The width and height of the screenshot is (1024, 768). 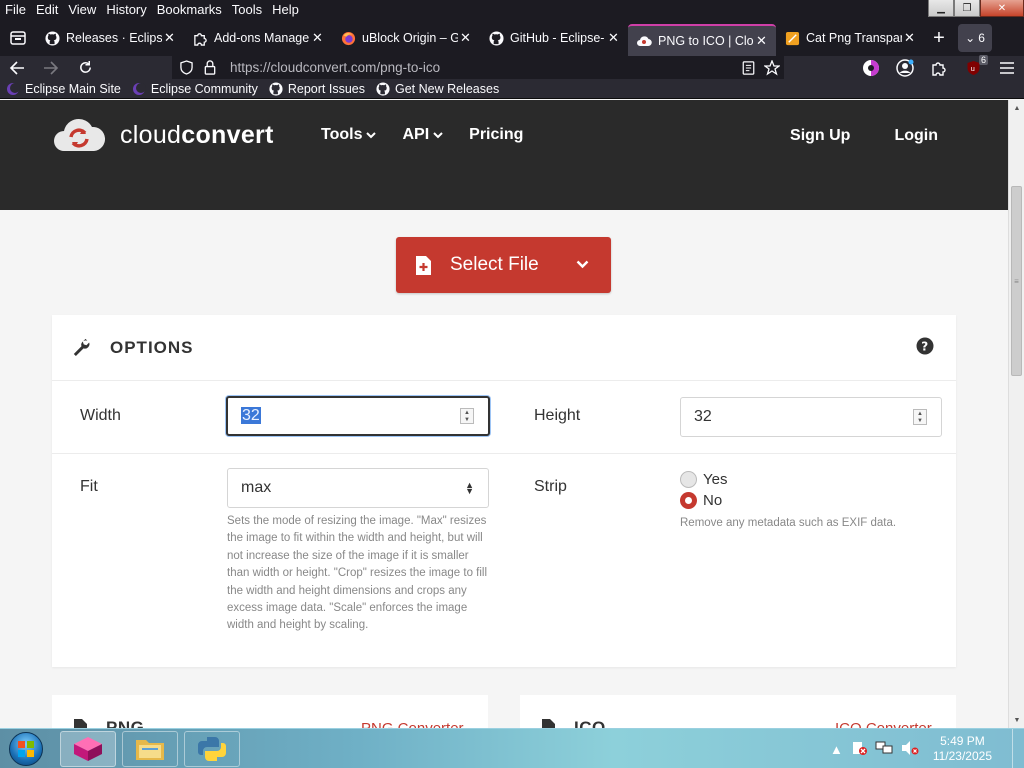 I want to click on strip-label: Strip, so click(x=550, y=486).